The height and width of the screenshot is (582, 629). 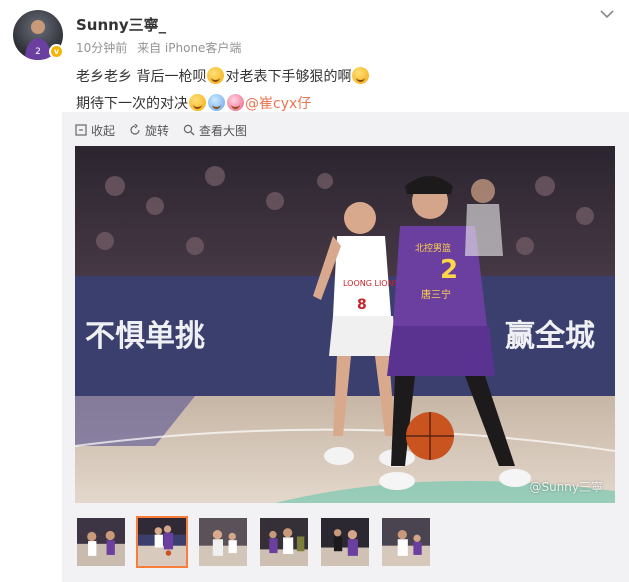 I want to click on collect-button: 收起, so click(x=95, y=130).